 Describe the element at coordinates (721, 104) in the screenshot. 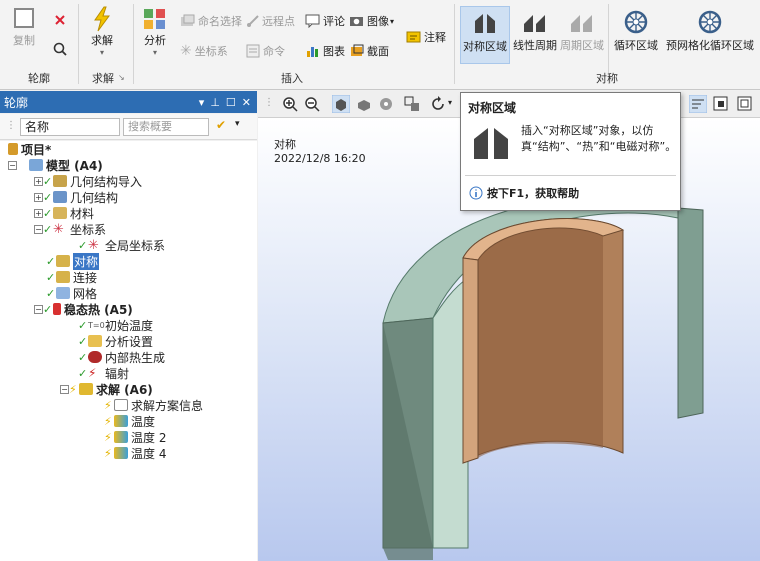

I see `window-tile-icon` at that location.